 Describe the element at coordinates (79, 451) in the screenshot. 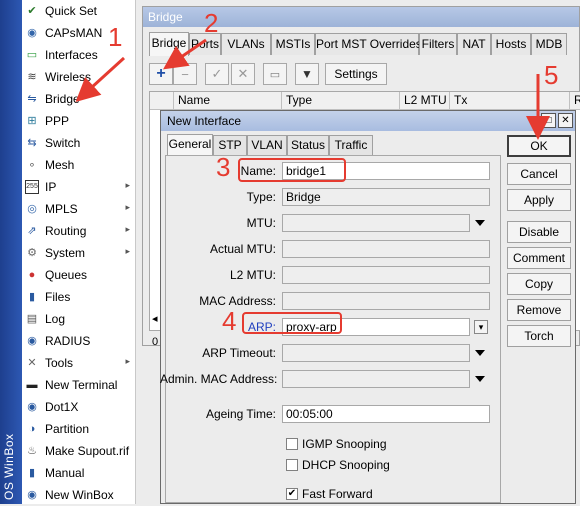

I see `sidebar-item-make-supout-rif: ♨ Make Supout.rif` at that location.